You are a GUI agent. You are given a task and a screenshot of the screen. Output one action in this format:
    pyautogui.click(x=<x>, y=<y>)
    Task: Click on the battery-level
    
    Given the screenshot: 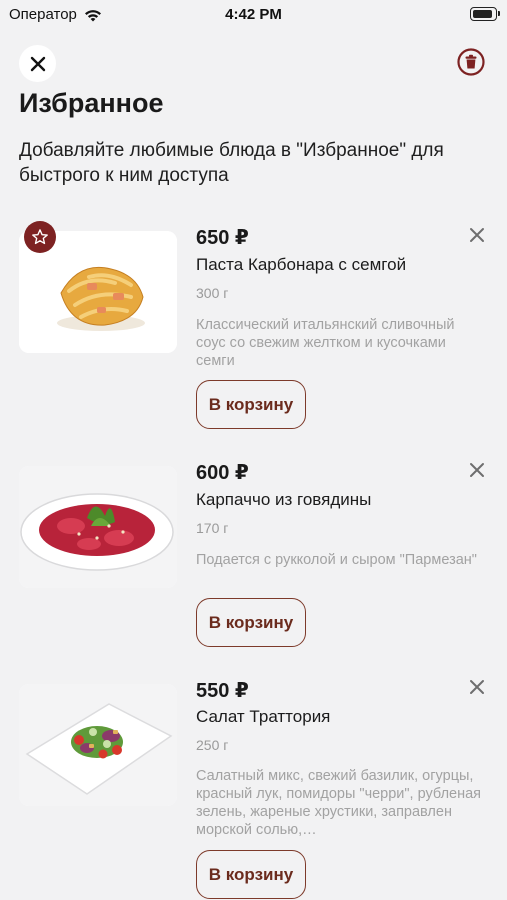 What is the action you would take?
    pyautogui.click(x=482, y=13)
    